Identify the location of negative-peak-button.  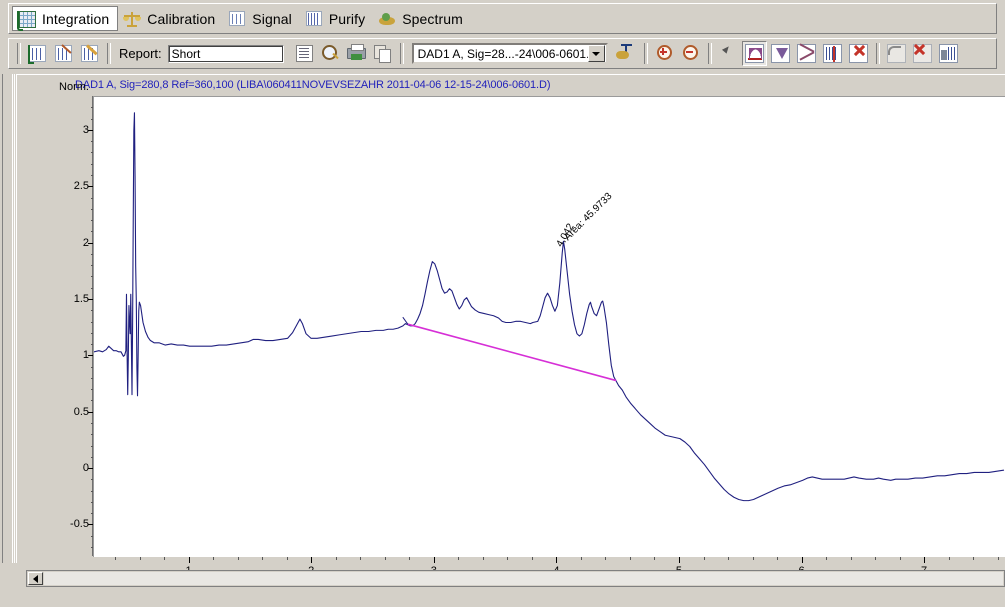
(780, 53).